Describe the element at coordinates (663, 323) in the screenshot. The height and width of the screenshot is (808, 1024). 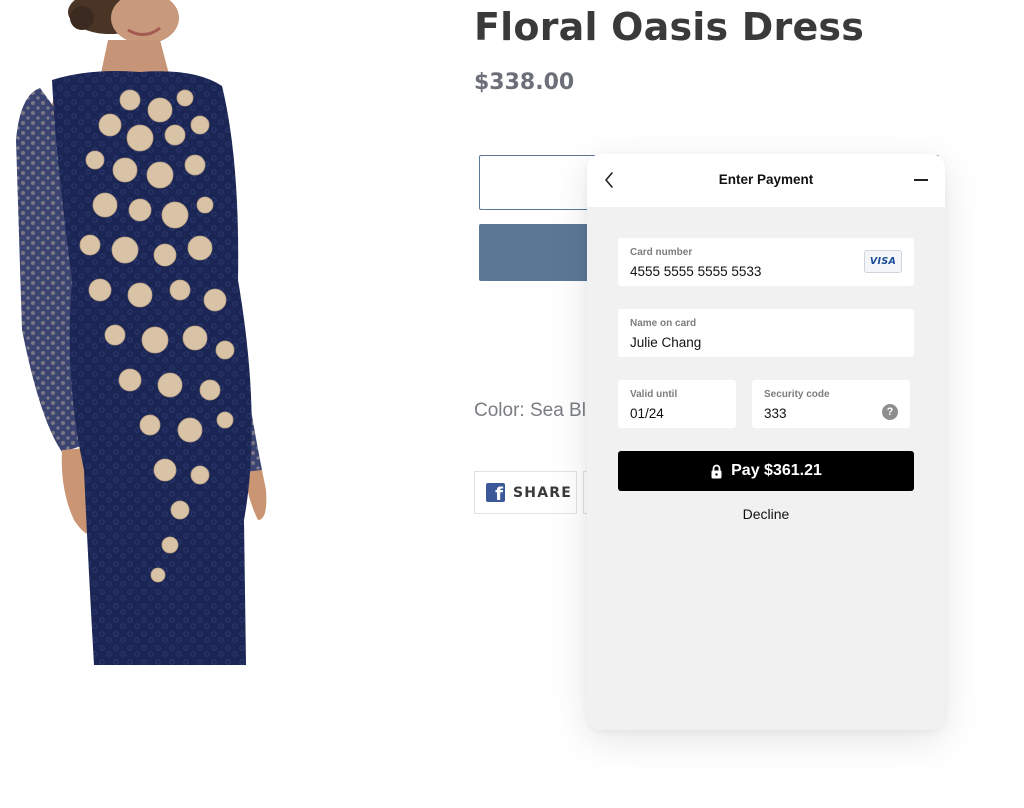
I see `name-on-card-label: Name on card` at that location.